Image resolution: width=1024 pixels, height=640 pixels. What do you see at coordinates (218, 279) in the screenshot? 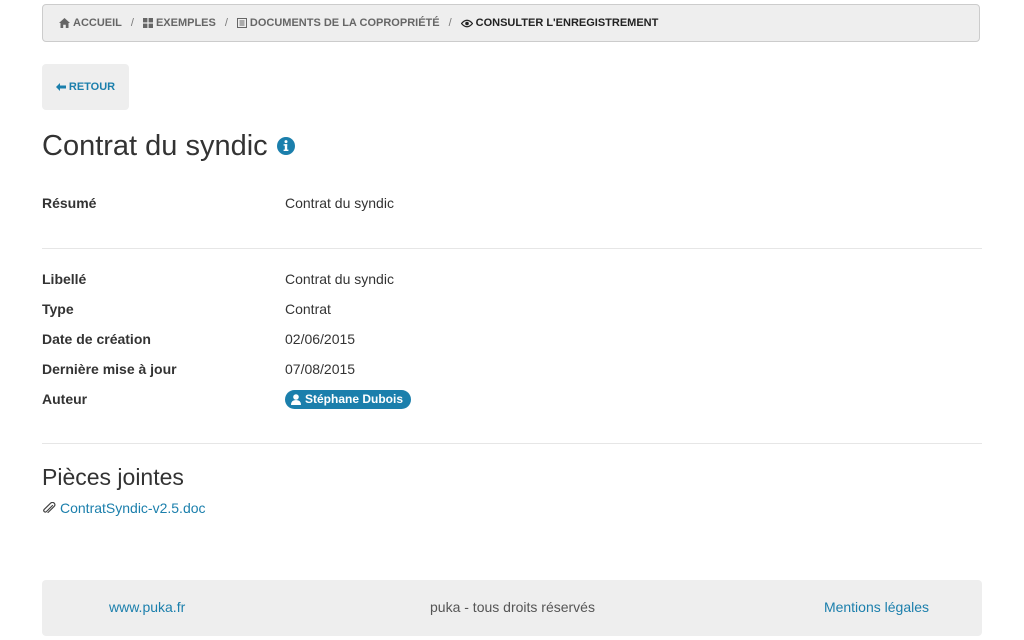
I see `field-row-libelle: Libellé Contrat du syndic` at bounding box center [218, 279].